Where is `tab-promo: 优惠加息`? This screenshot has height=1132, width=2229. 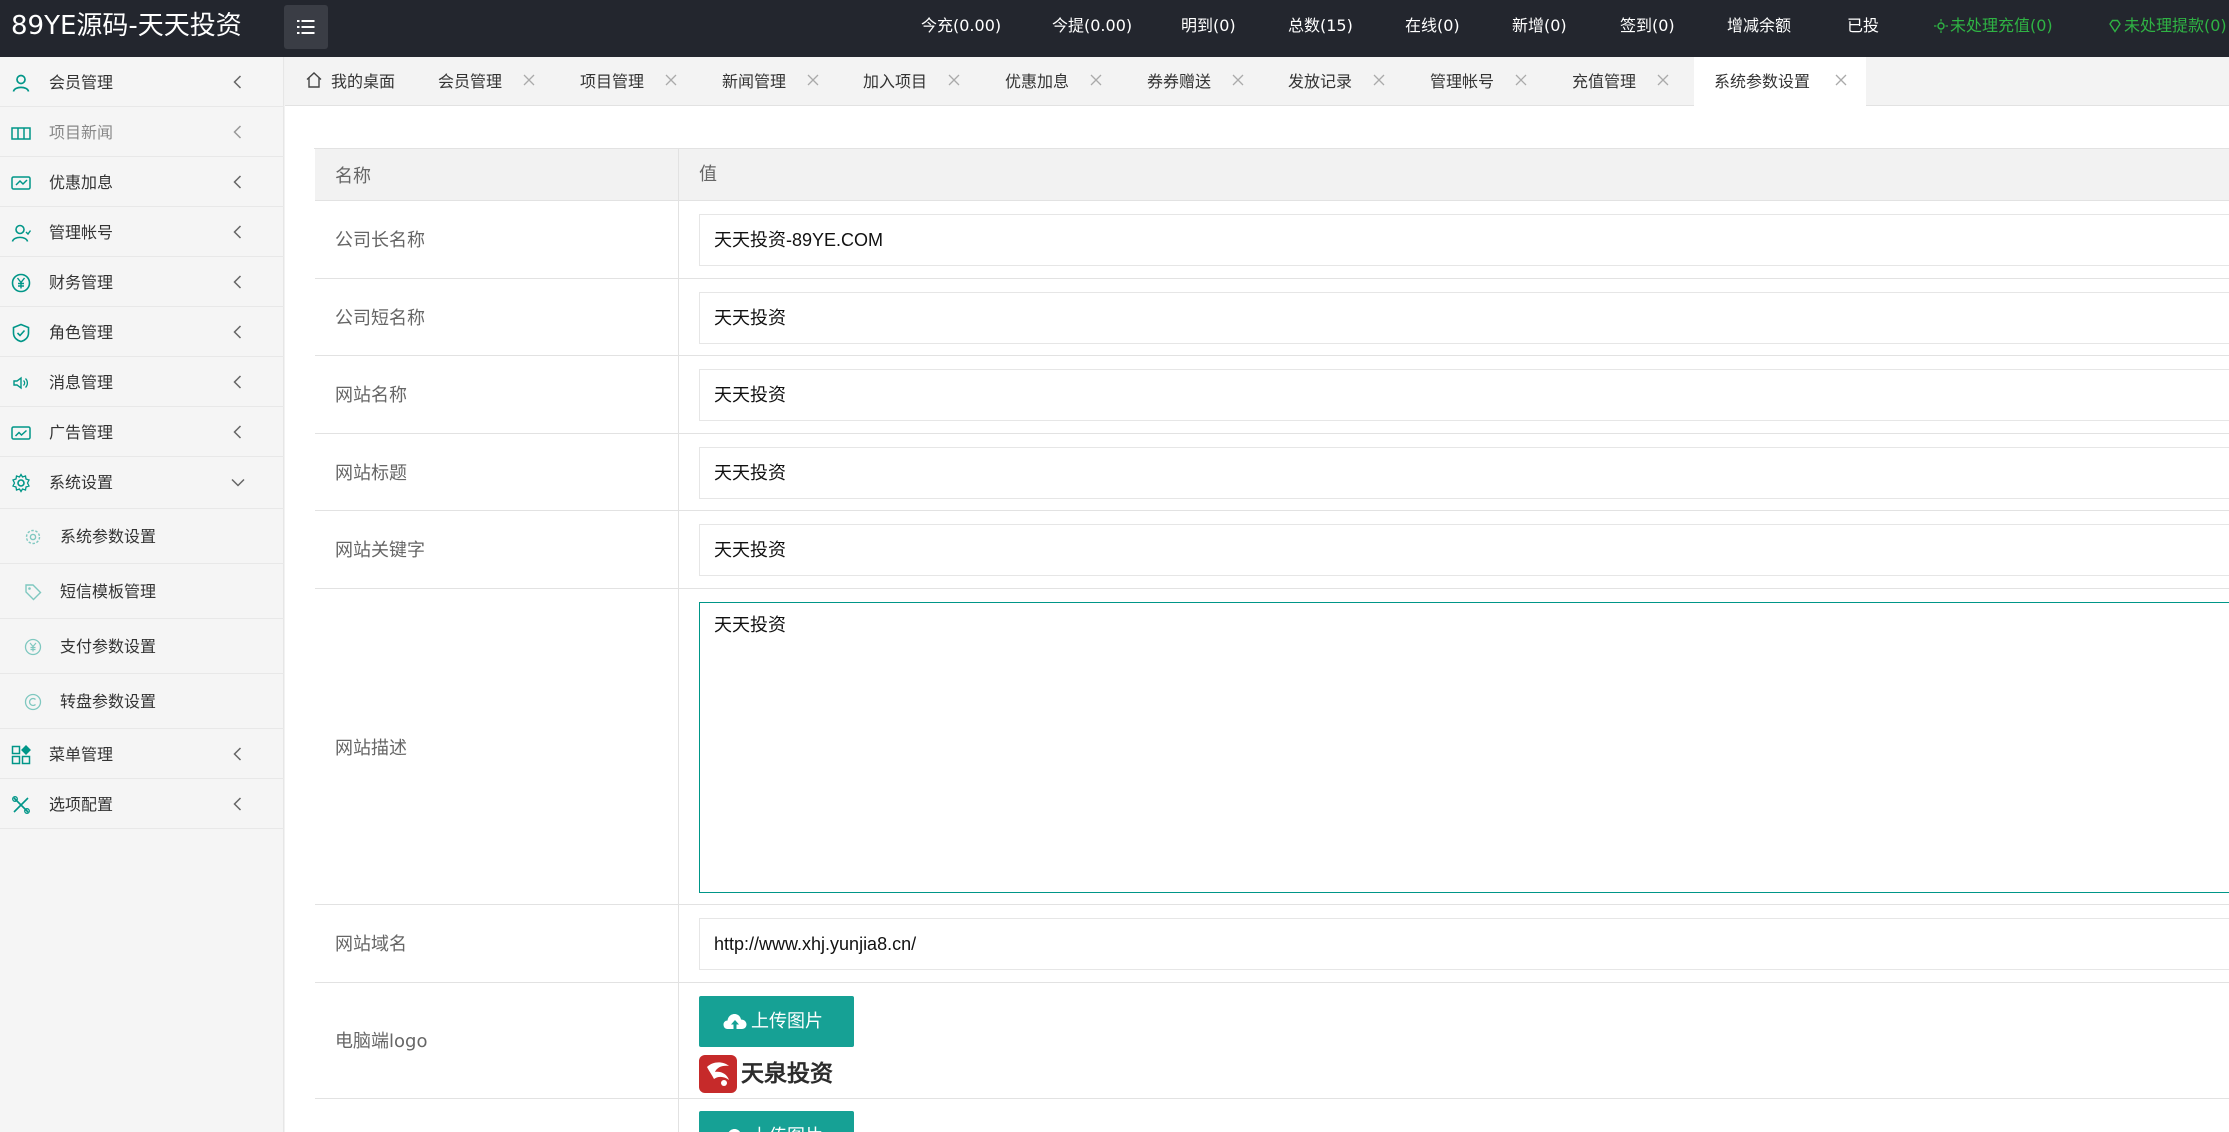
tab-promo: 优惠加息 is located at coordinates (1065, 81).